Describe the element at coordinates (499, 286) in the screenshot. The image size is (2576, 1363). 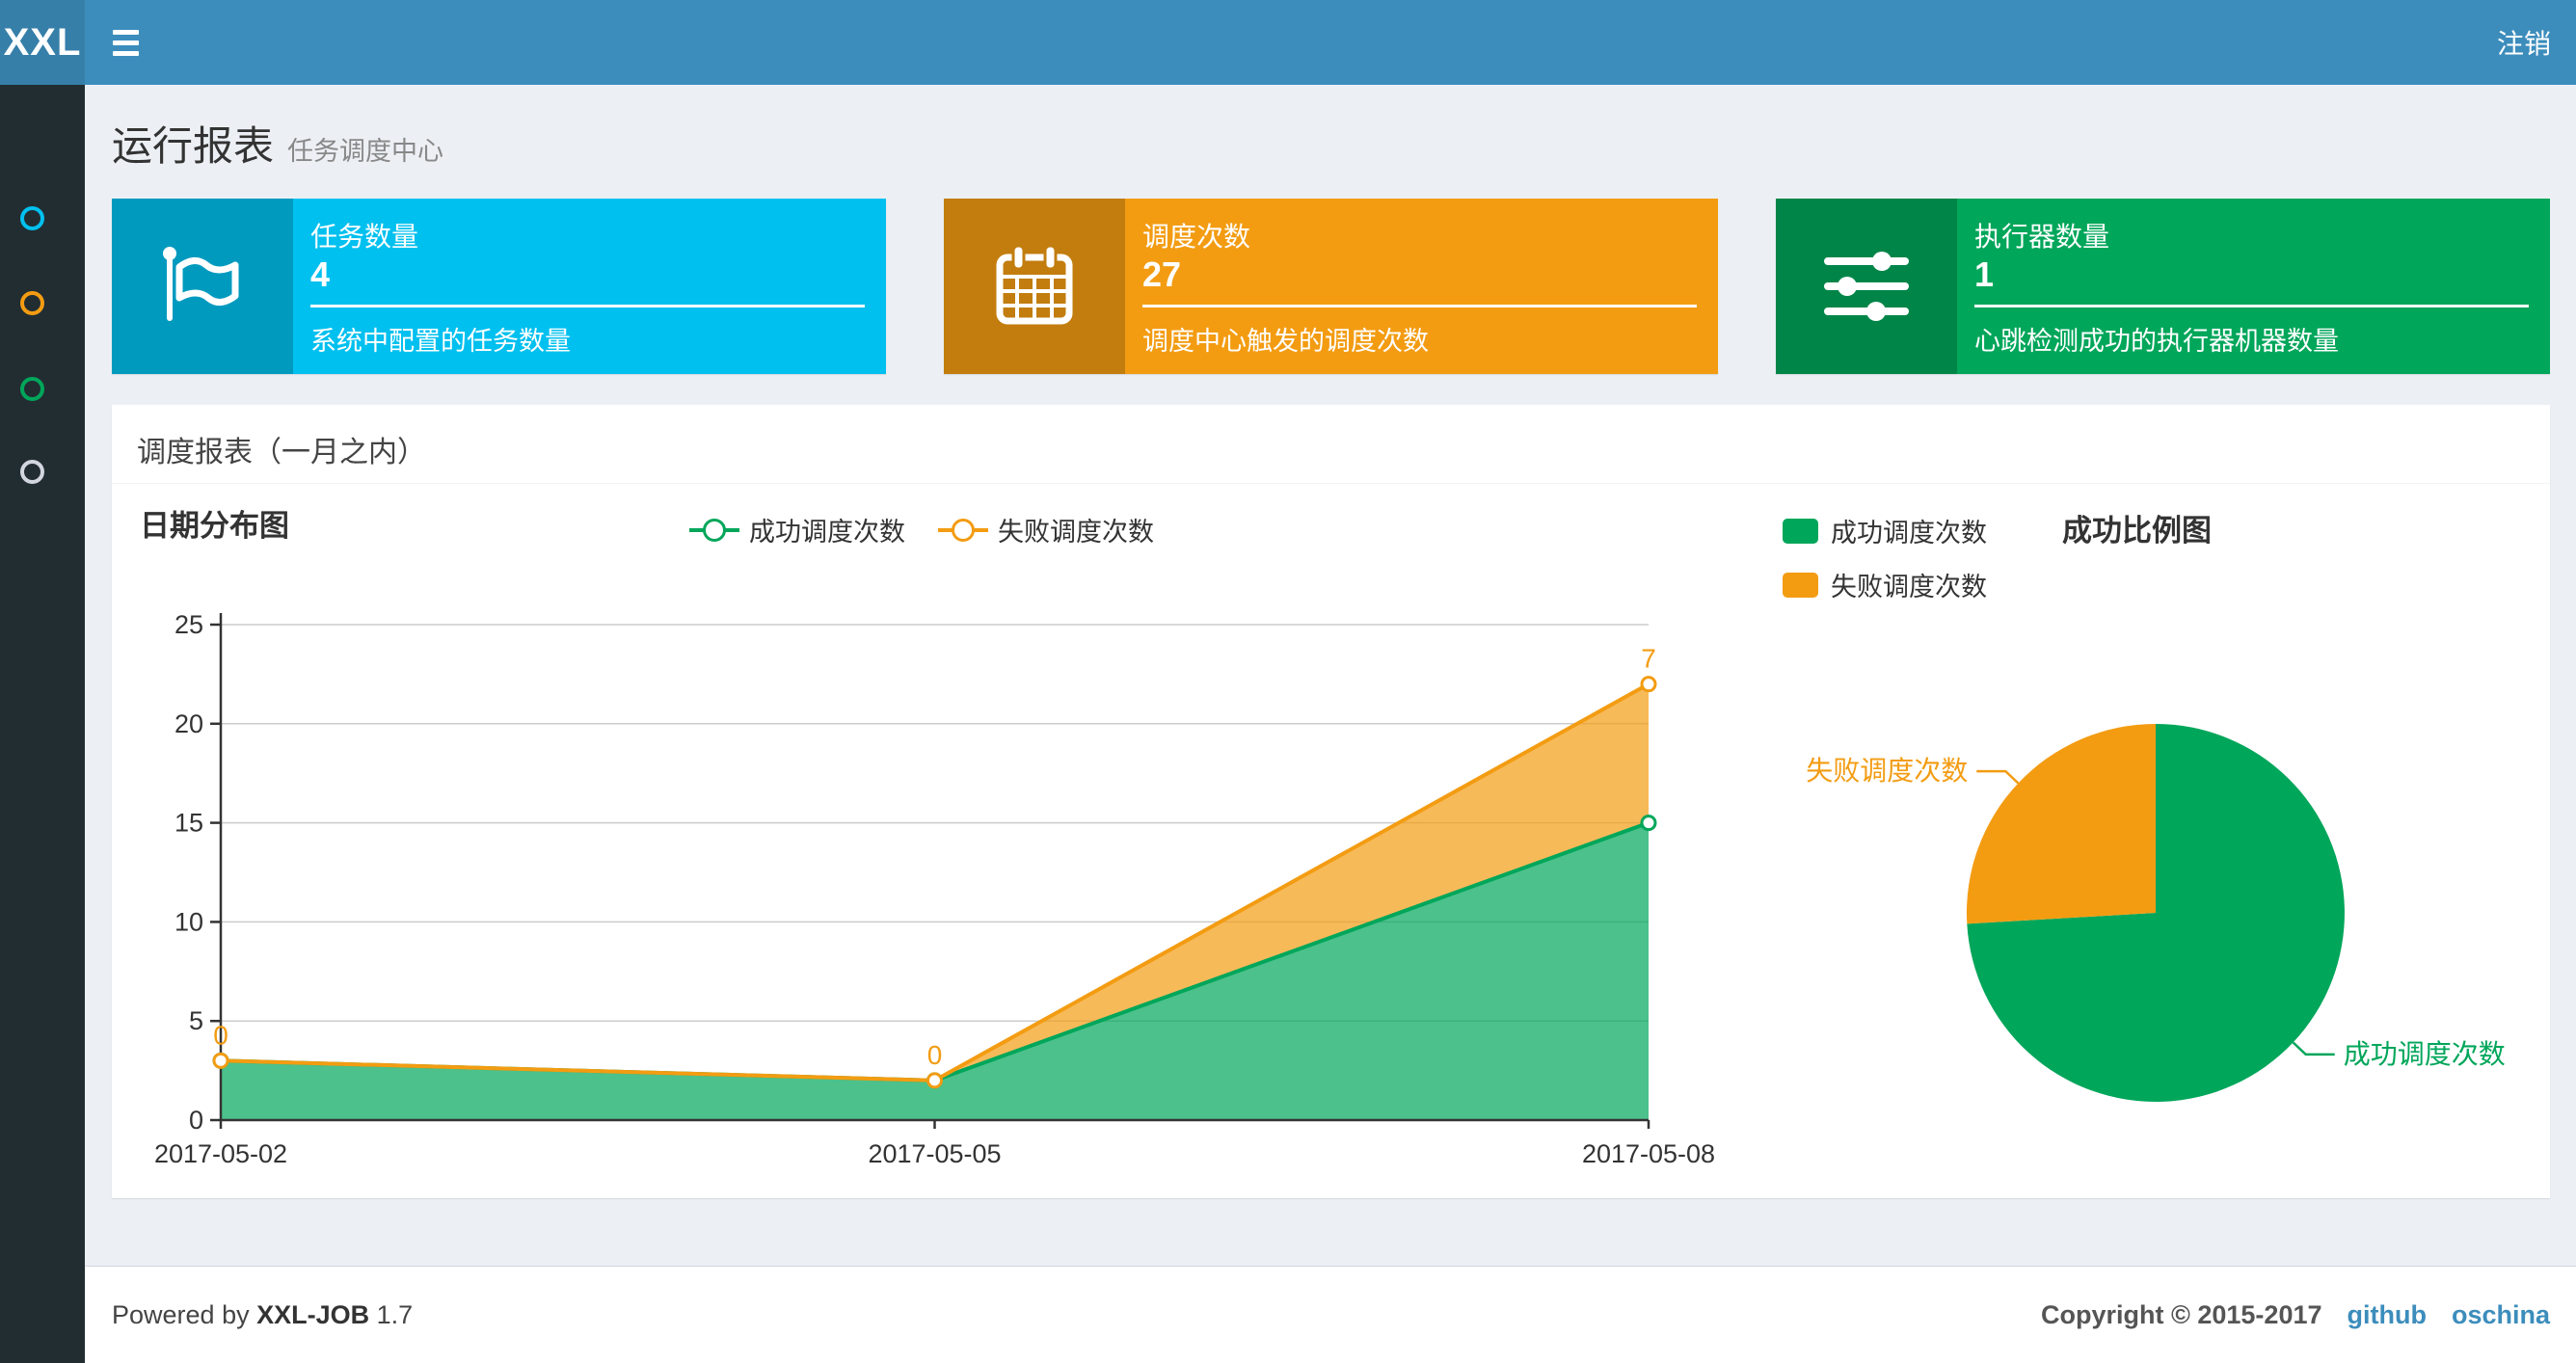
I see `stat-card-1: 任务数量 4 系统中配置的任务数量` at that location.